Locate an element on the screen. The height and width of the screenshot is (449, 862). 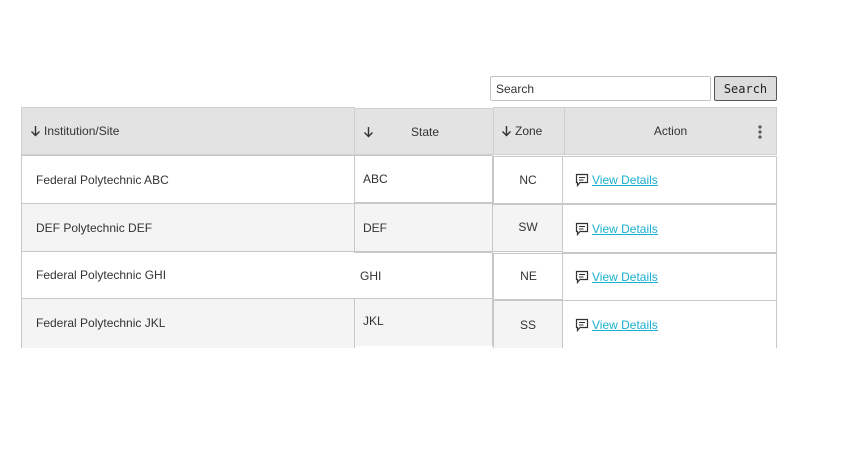
zone-value: NC is located at coordinates (528, 180).